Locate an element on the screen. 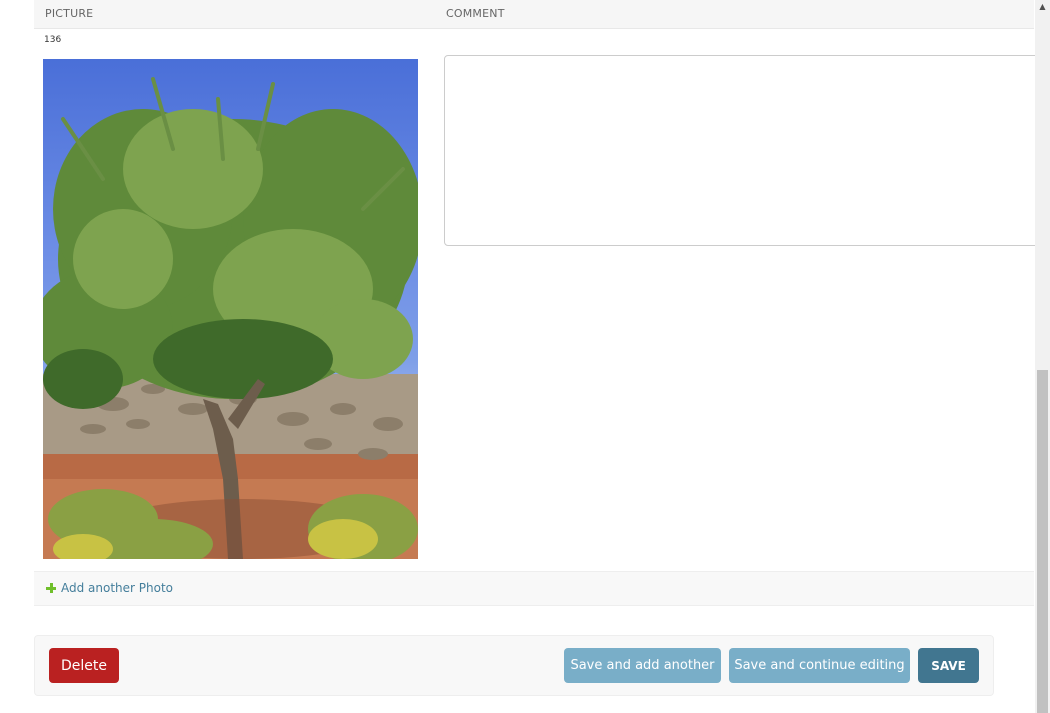 The height and width of the screenshot is (713, 1050). add-row: Add another Photo is located at coordinates (534, 588).